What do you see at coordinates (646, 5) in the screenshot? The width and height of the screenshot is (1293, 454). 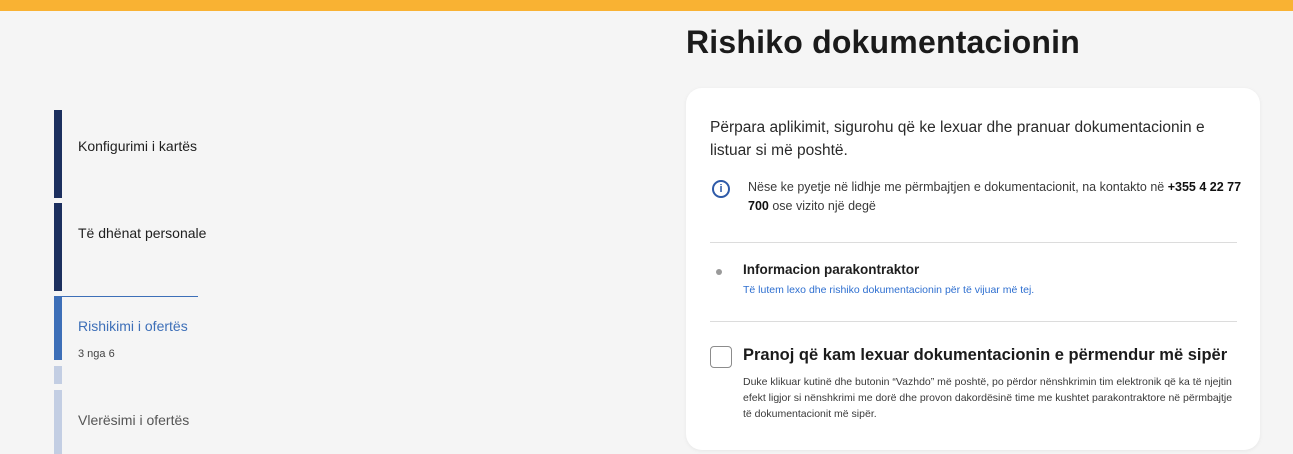 I see `top-accent-bar` at bounding box center [646, 5].